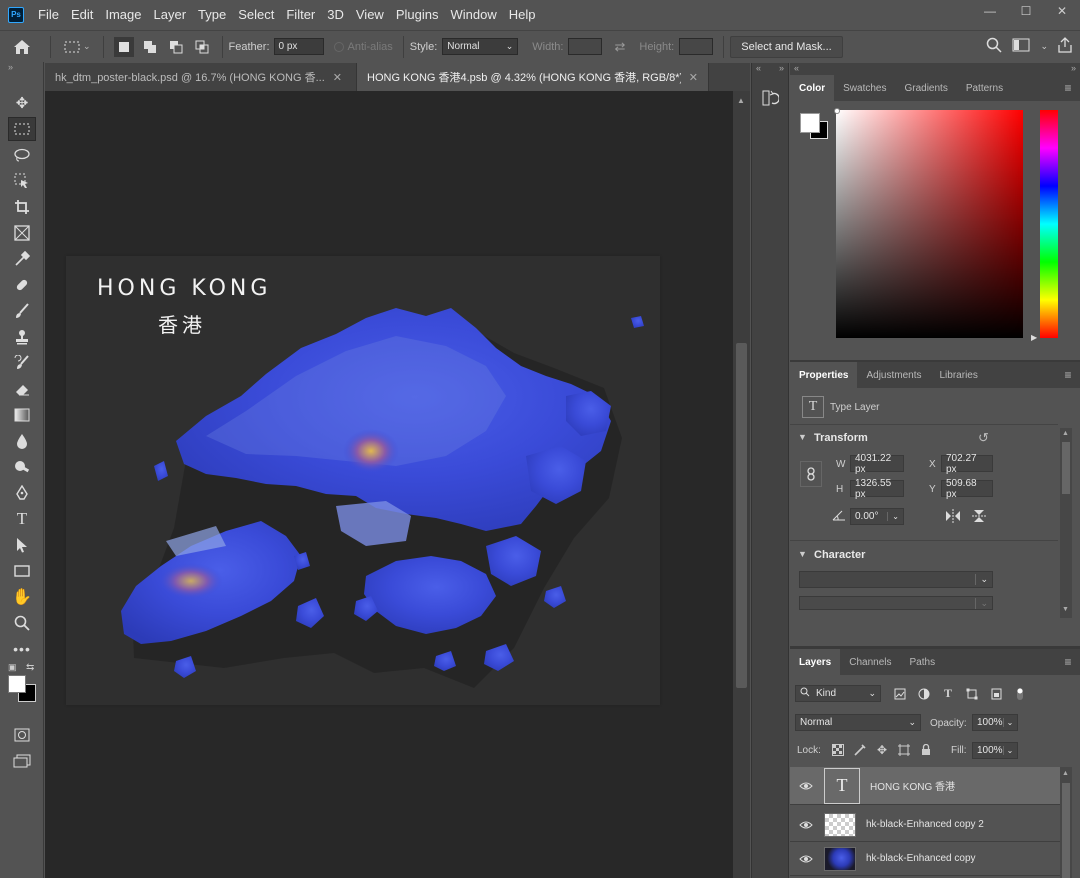 This screenshot has height=878, width=1080. What do you see at coordinates (858, 722) in the screenshot?
I see `blend-mode-select: Normal ⌄` at bounding box center [858, 722].